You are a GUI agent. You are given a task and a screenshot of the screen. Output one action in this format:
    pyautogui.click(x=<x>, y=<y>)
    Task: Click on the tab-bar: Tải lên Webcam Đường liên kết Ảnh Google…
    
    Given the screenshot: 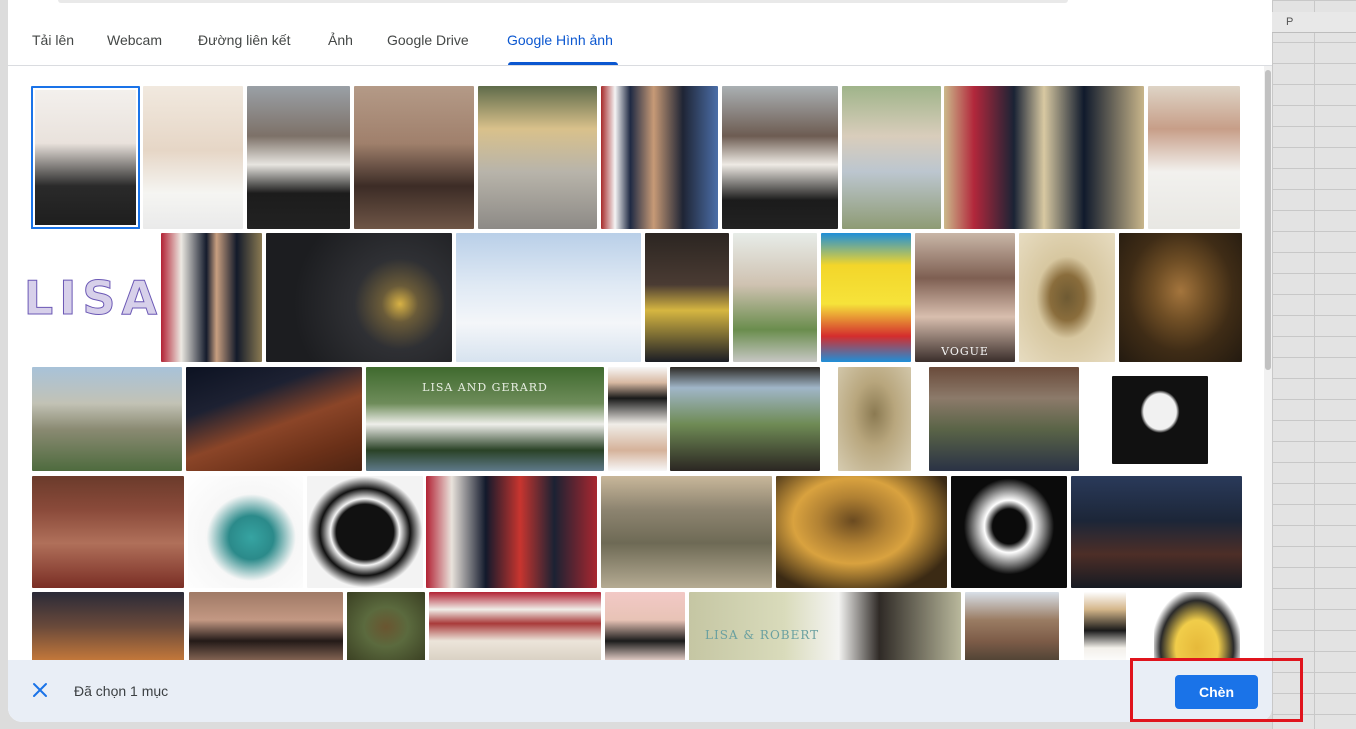 What is the action you would take?
    pyautogui.click(x=640, y=45)
    